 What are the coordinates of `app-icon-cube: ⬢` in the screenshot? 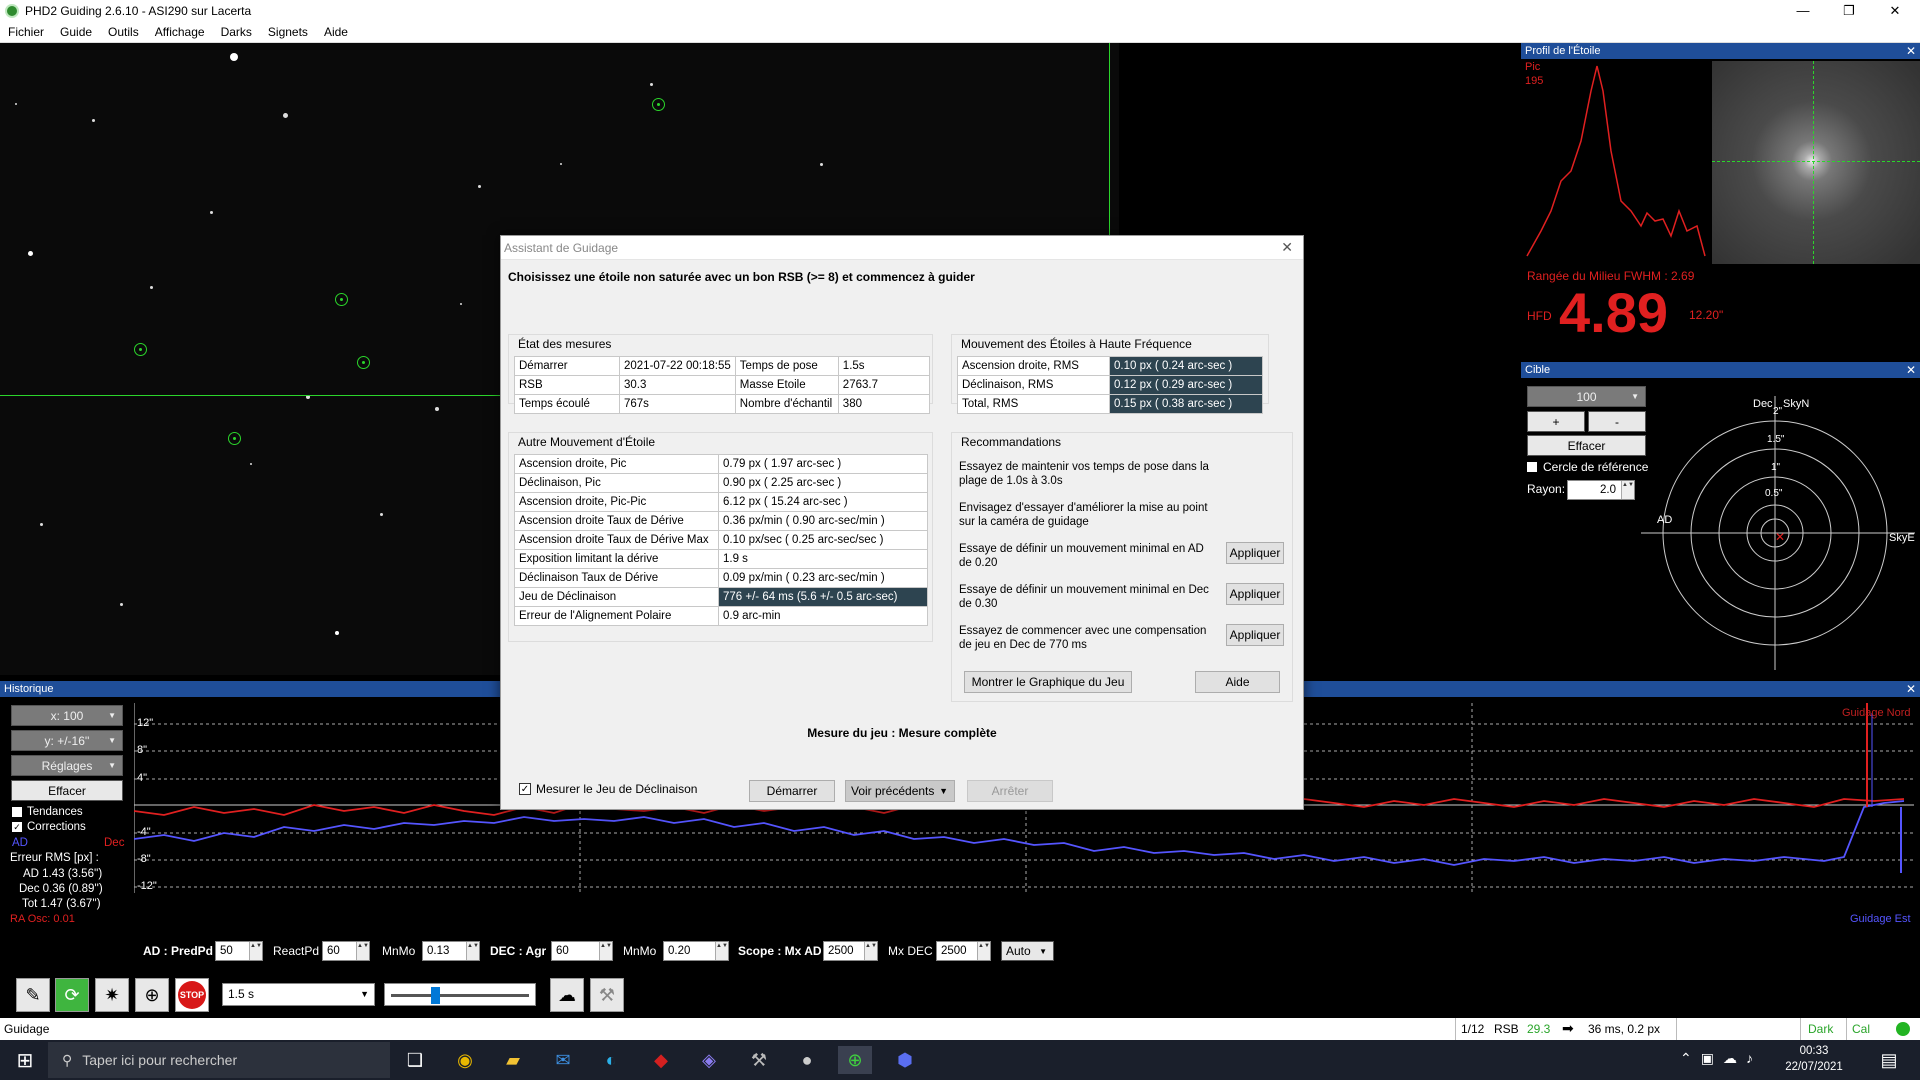 It's located at (905, 1060).